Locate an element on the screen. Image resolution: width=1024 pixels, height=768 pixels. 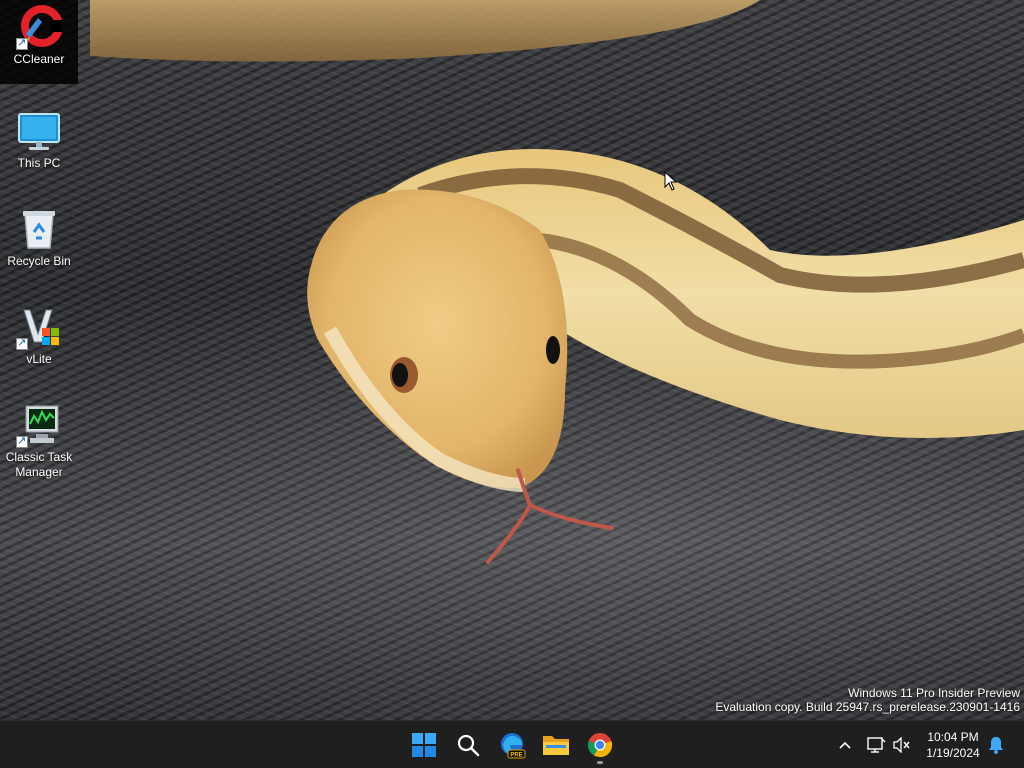
start-button is located at coordinates (424, 745).